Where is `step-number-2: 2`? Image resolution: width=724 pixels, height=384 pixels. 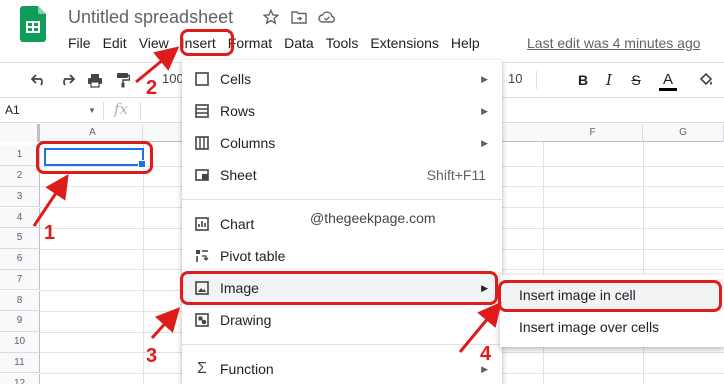 step-number-2: 2 is located at coordinates (152, 88).